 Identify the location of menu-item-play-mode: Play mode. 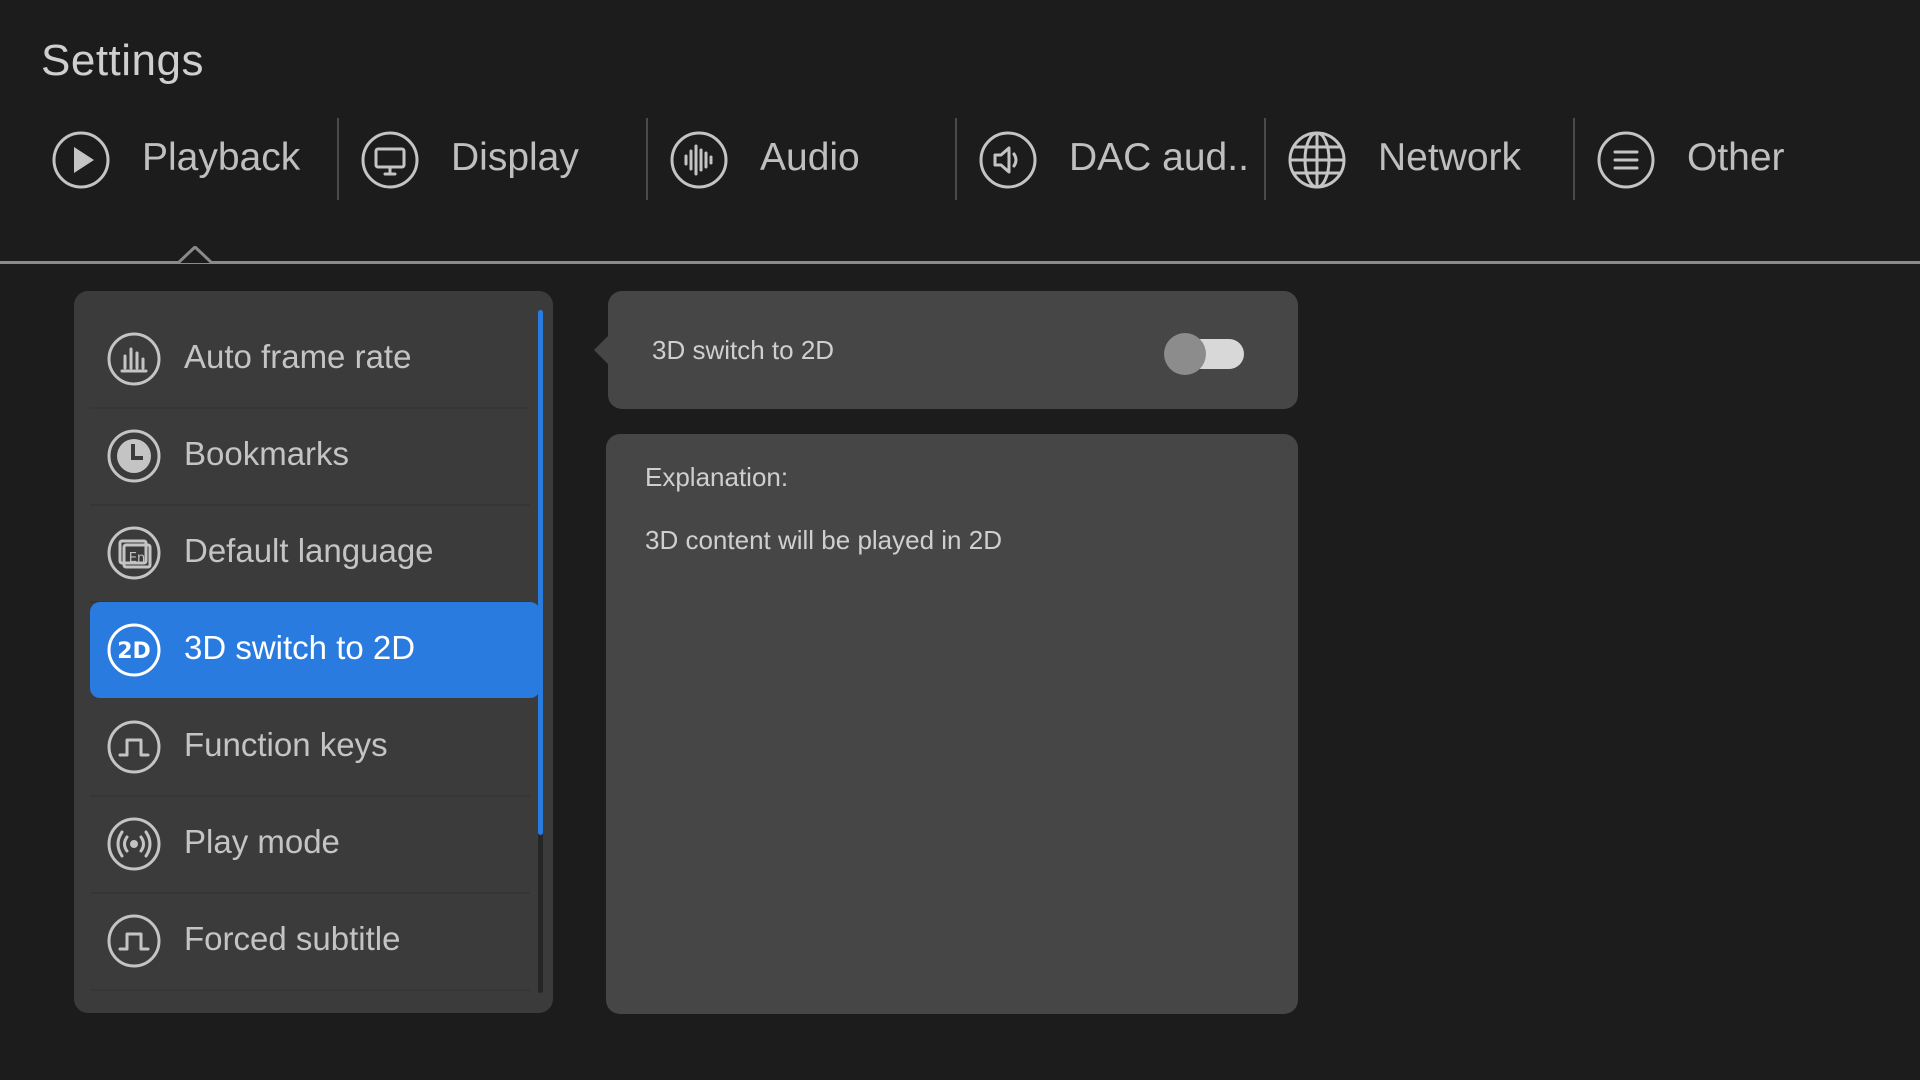
(315, 845).